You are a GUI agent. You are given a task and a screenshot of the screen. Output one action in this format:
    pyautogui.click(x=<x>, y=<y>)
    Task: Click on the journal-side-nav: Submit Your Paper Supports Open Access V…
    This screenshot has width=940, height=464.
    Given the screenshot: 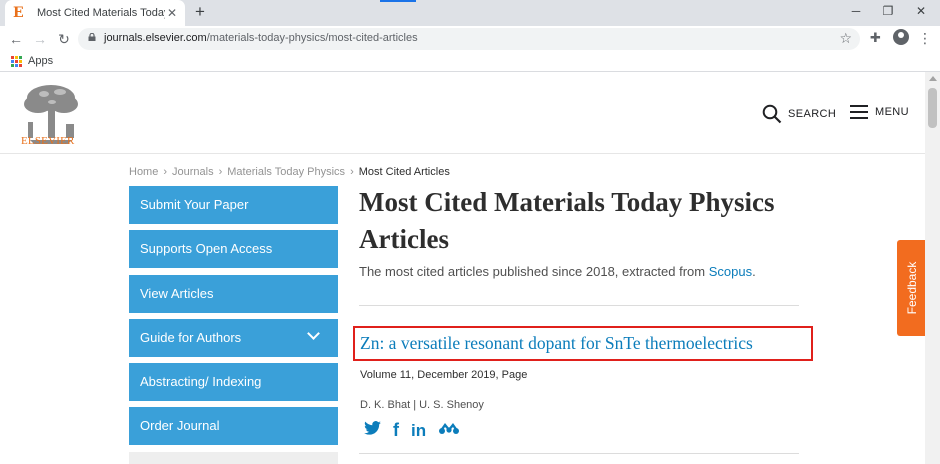 What is the action you would take?
    pyautogui.click(x=233, y=325)
    